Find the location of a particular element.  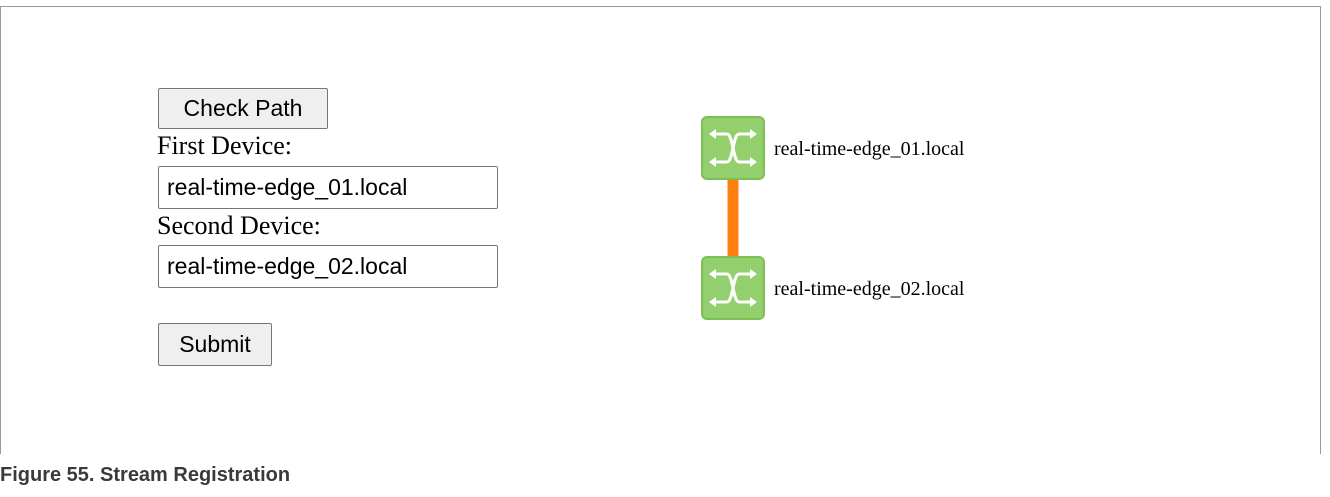

node-label-edge-01: real-time-edge_01.local is located at coordinates (869, 149).